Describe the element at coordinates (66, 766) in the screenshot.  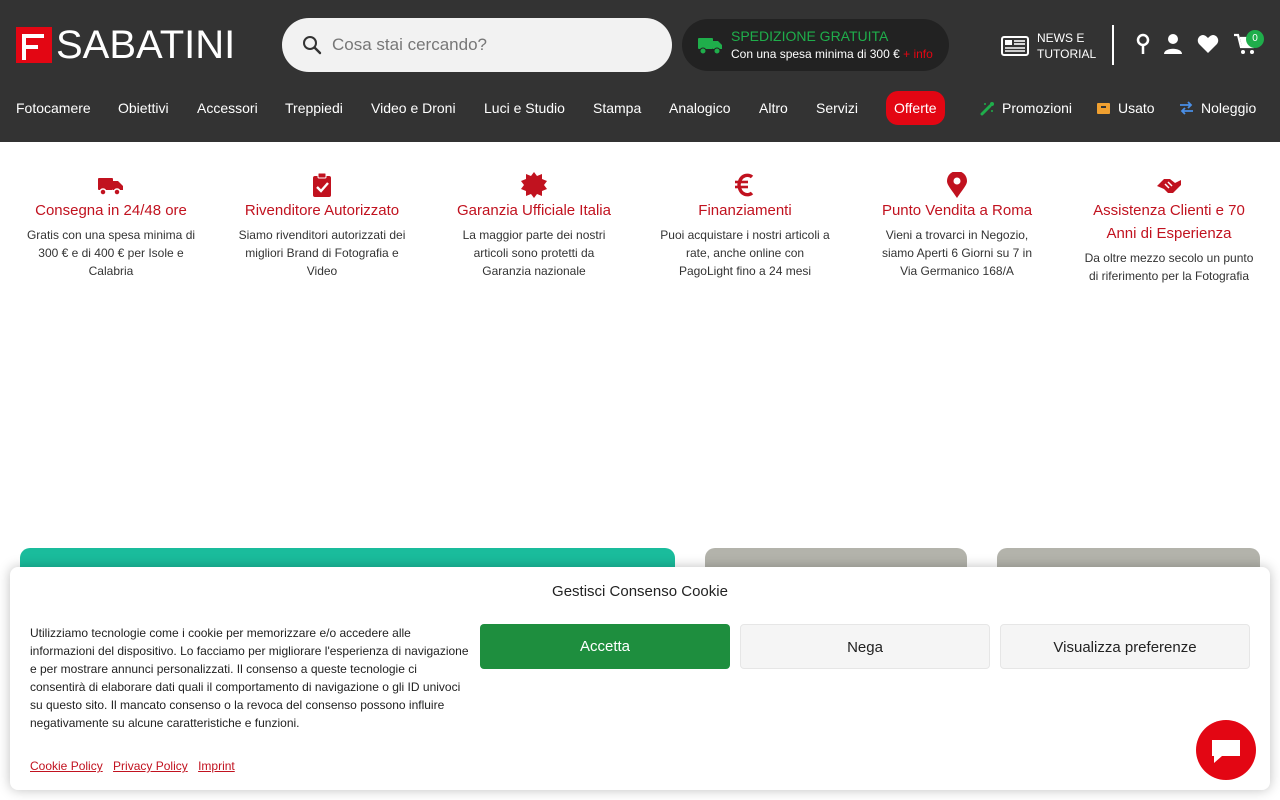
I see `cookie-policy-link: Cookie Policy` at that location.